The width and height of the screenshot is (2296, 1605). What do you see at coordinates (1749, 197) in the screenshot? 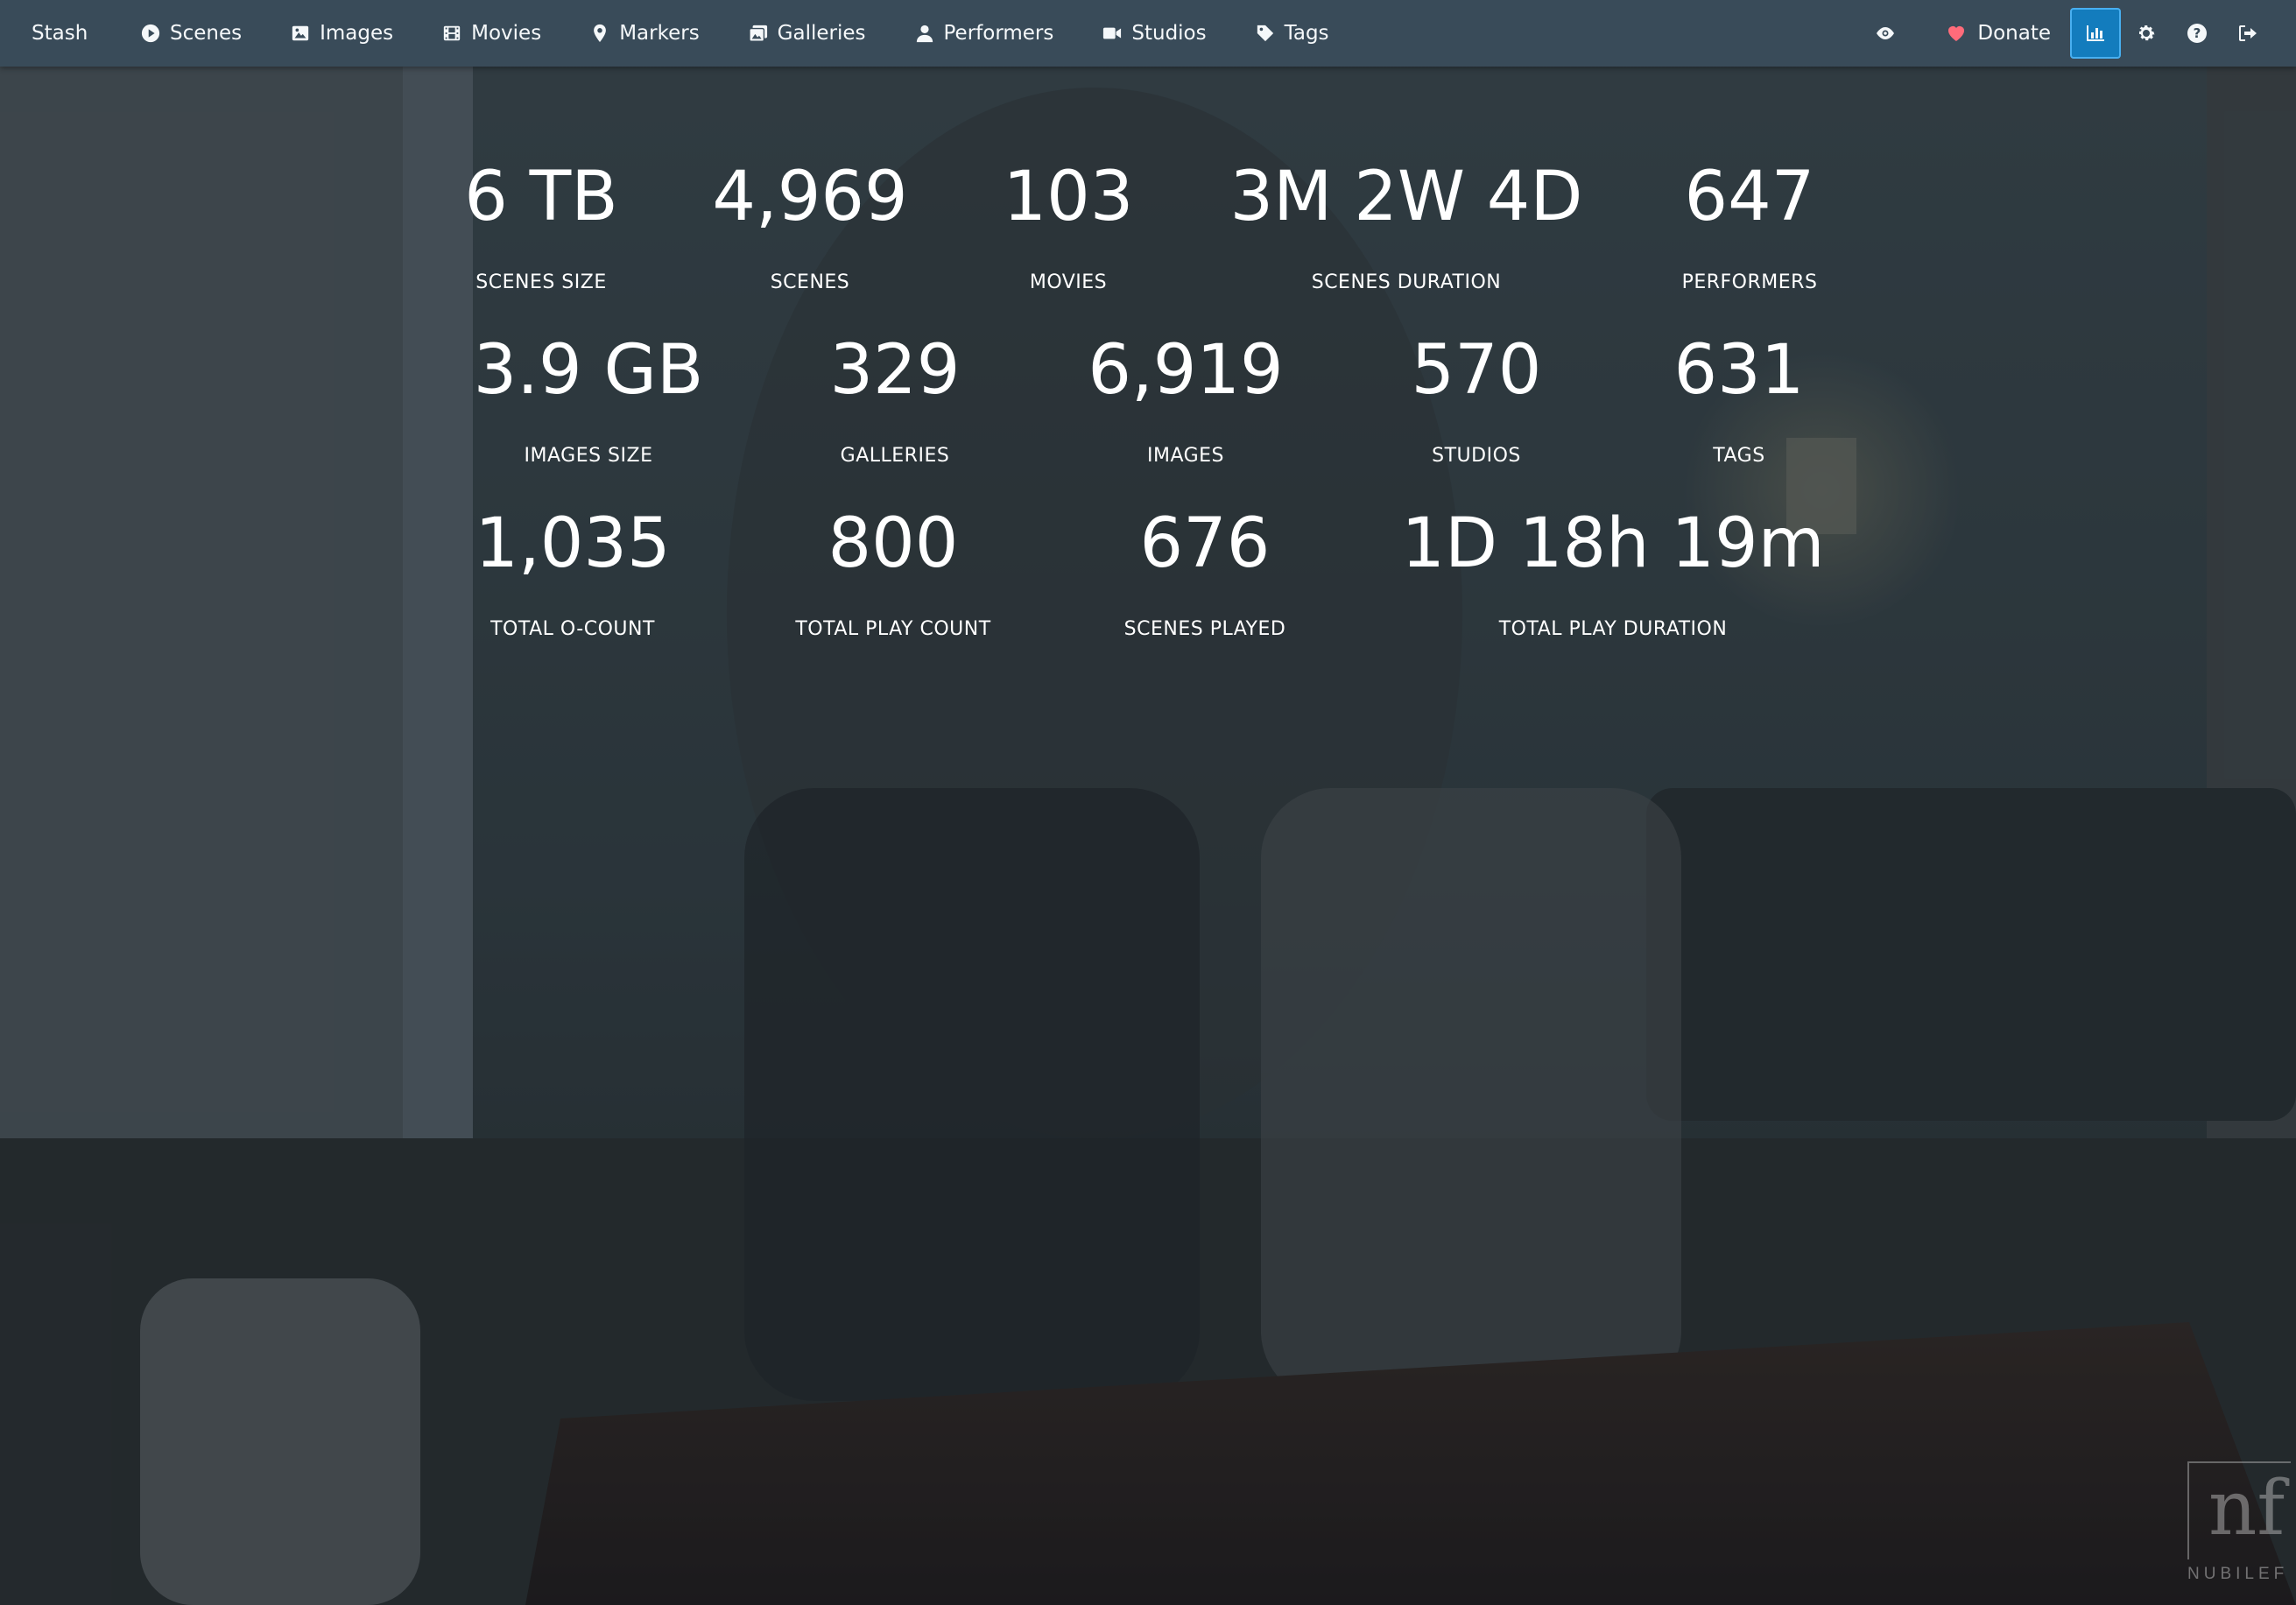
I see `stat-value: 647` at bounding box center [1749, 197].